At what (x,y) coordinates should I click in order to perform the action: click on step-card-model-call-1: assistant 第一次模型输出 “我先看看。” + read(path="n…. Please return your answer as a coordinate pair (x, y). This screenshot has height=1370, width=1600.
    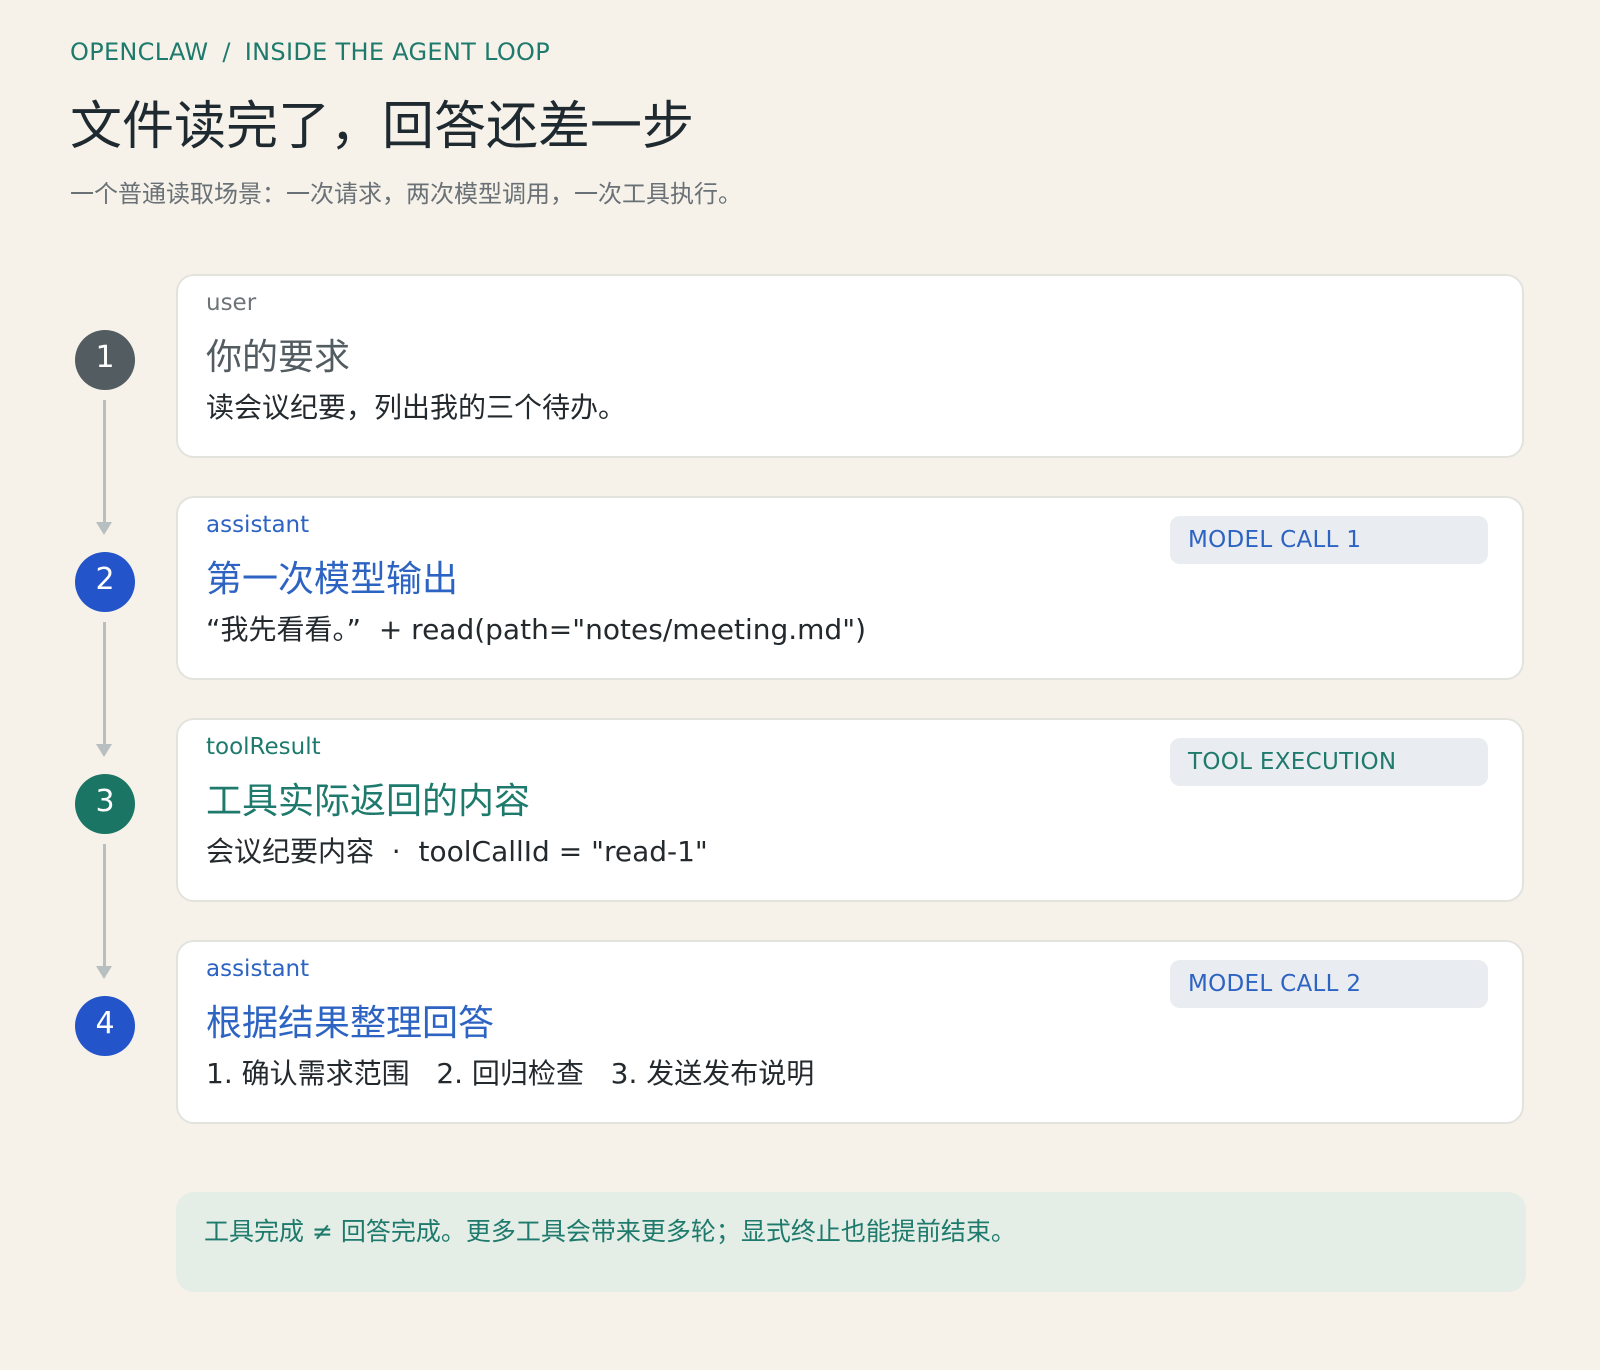
    Looking at the image, I should click on (850, 588).